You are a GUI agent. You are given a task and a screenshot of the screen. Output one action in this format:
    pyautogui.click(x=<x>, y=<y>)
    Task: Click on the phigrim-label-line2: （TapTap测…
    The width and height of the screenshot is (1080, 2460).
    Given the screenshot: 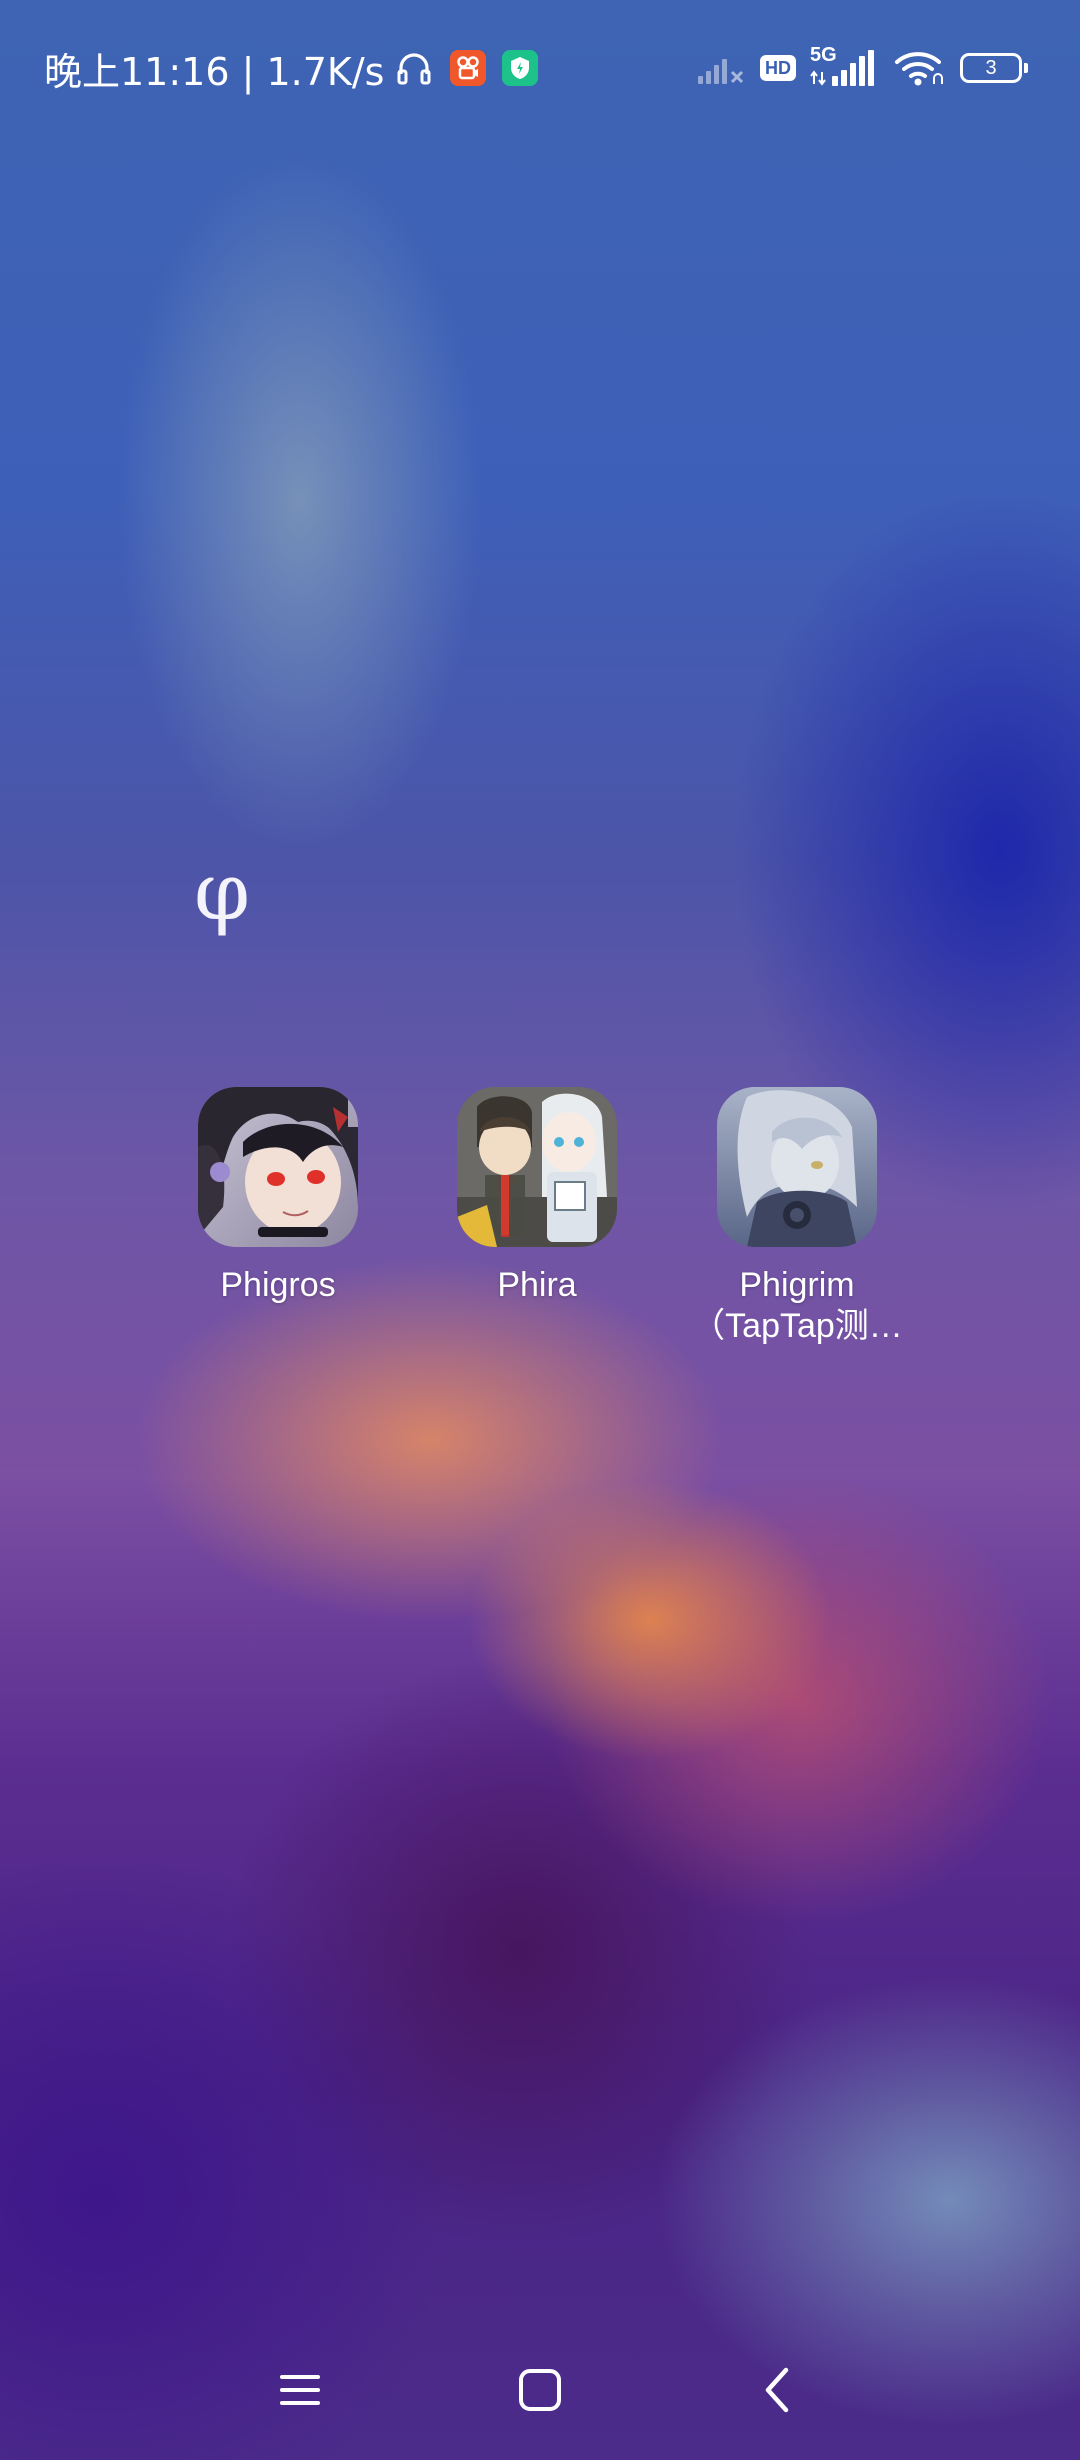 What is the action you would take?
    pyautogui.click(x=797, y=1326)
    